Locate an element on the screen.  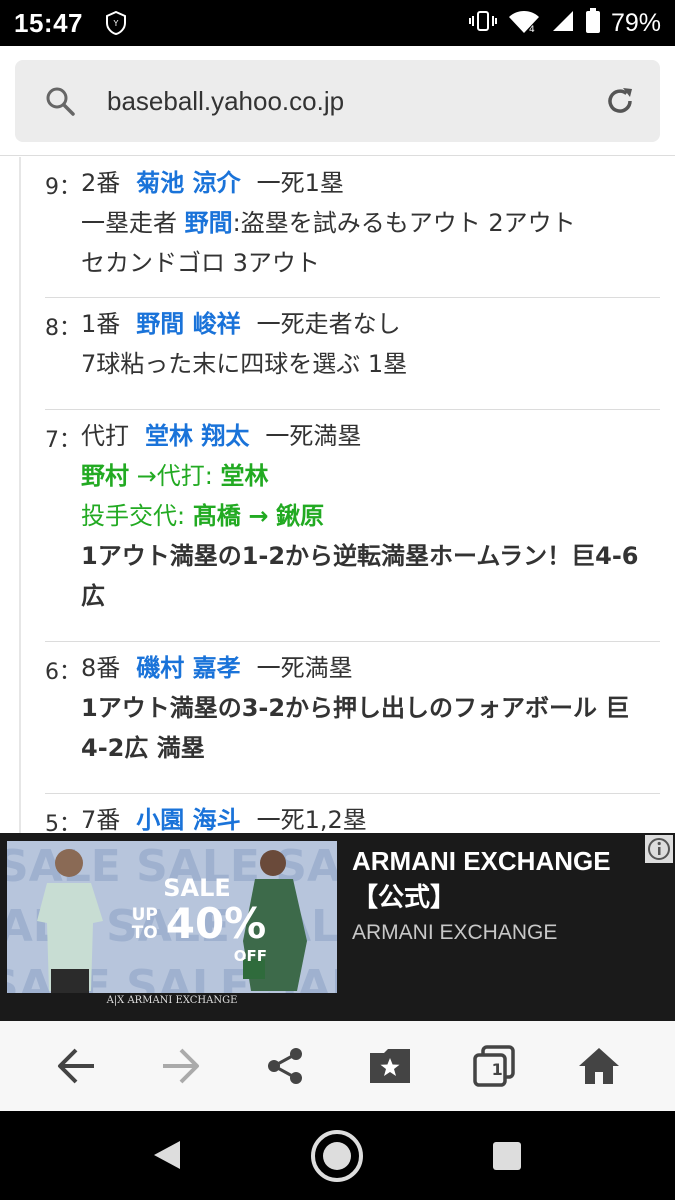
browser-url-area: baseball.yahoo.co.jp is located at coordinates (337, 101).